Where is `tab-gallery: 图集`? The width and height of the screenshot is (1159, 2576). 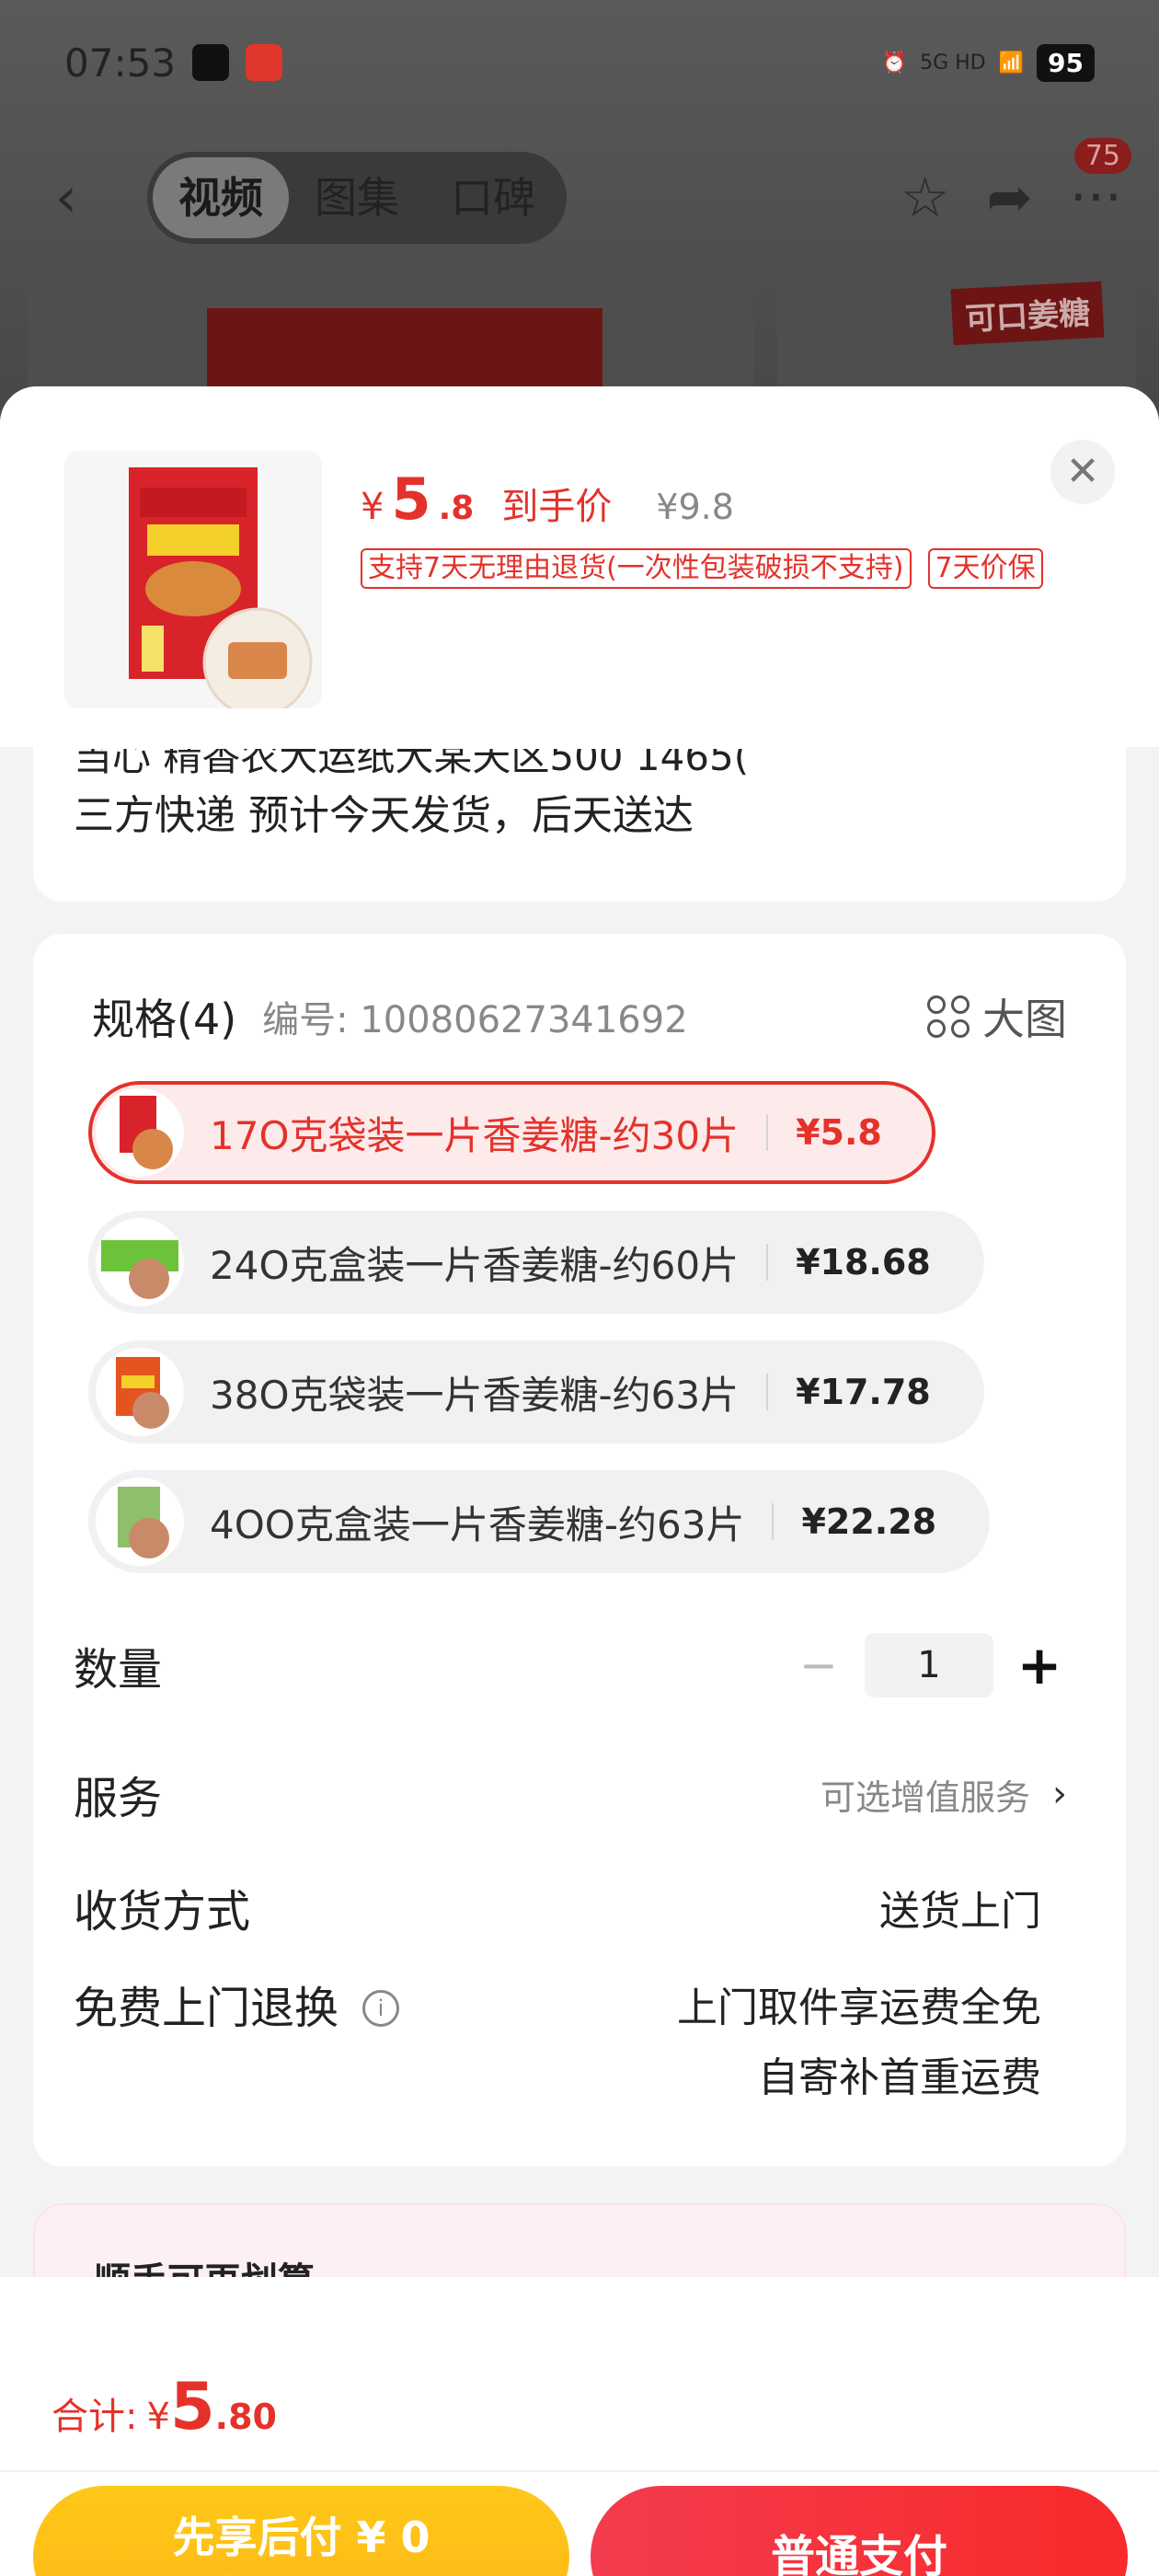 tab-gallery: 图集 is located at coordinates (357, 197).